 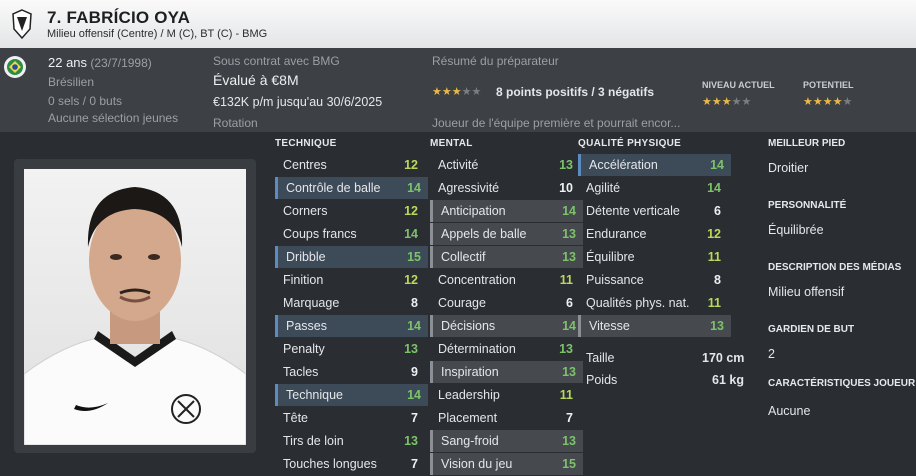 What do you see at coordinates (575, 92) in the screenshot?
I see `coach-summary: 8 points positifs / 3 négatifs` at bounding box center [575, 92].